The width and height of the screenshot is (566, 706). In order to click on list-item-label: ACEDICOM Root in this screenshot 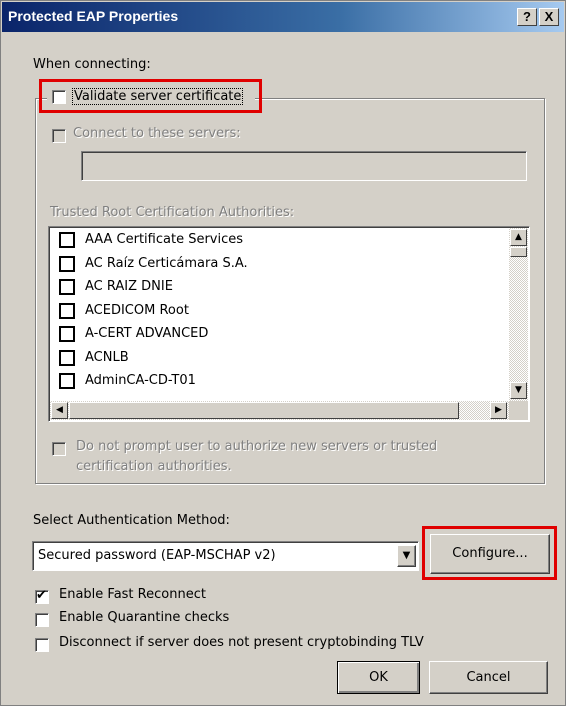, I will do `click(137, 310)`.